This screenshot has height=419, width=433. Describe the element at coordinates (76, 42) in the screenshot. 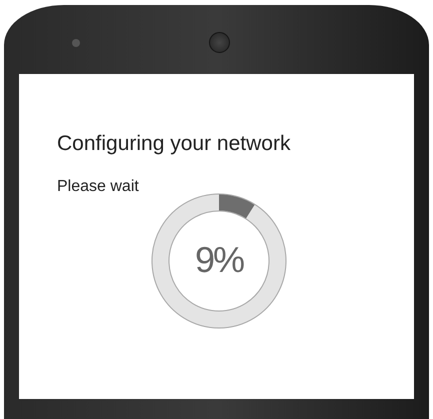

I see `camera-icon` at that location.